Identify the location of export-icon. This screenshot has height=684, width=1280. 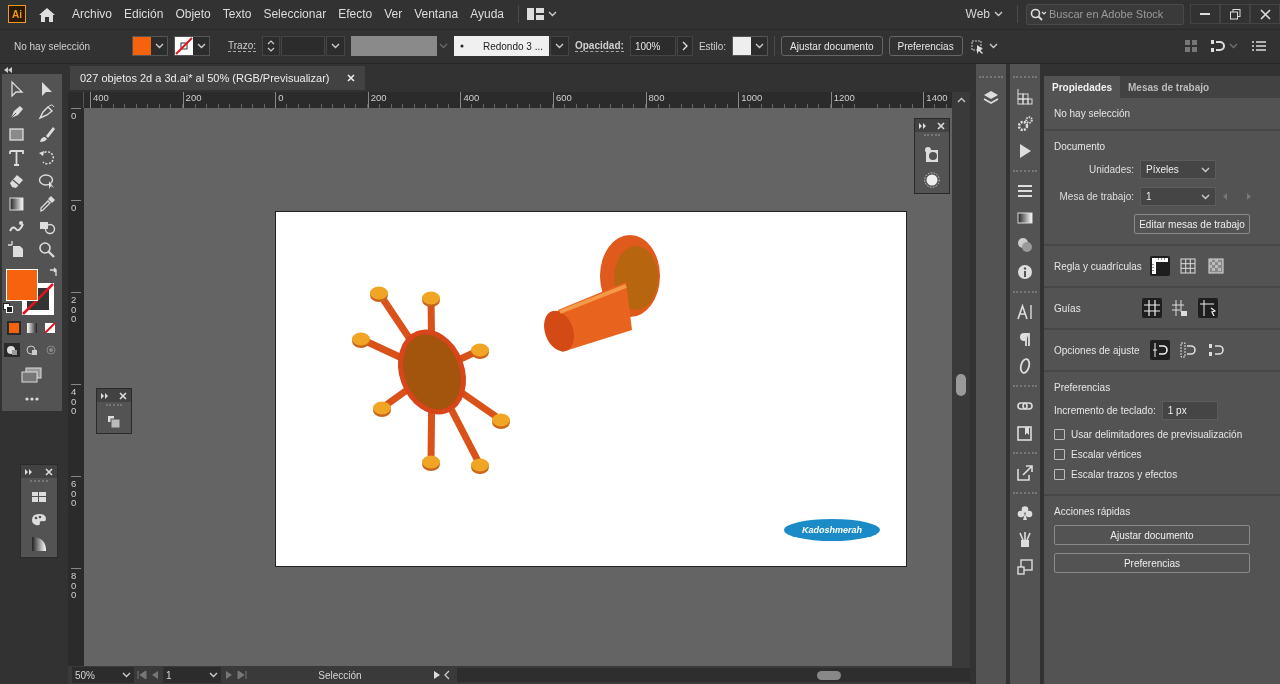
(1025, 473).